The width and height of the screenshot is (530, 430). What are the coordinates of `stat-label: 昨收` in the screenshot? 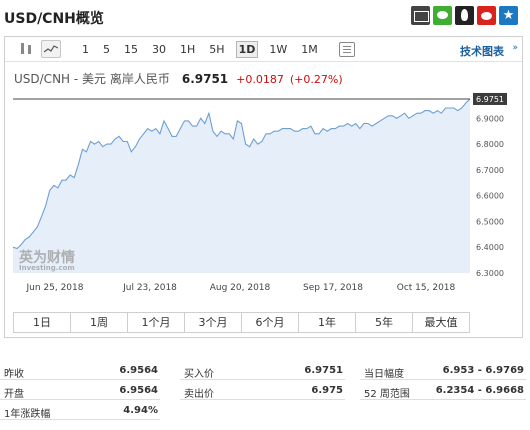 It's located at (14, 374).